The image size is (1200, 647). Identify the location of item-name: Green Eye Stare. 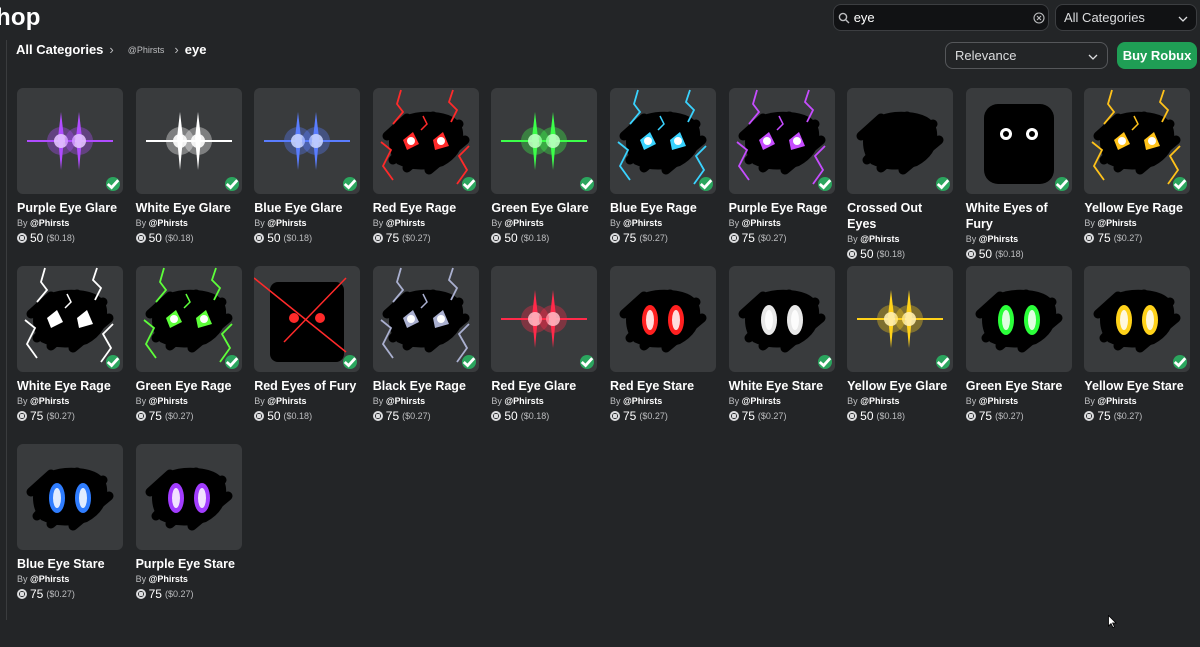
(1019, 386).